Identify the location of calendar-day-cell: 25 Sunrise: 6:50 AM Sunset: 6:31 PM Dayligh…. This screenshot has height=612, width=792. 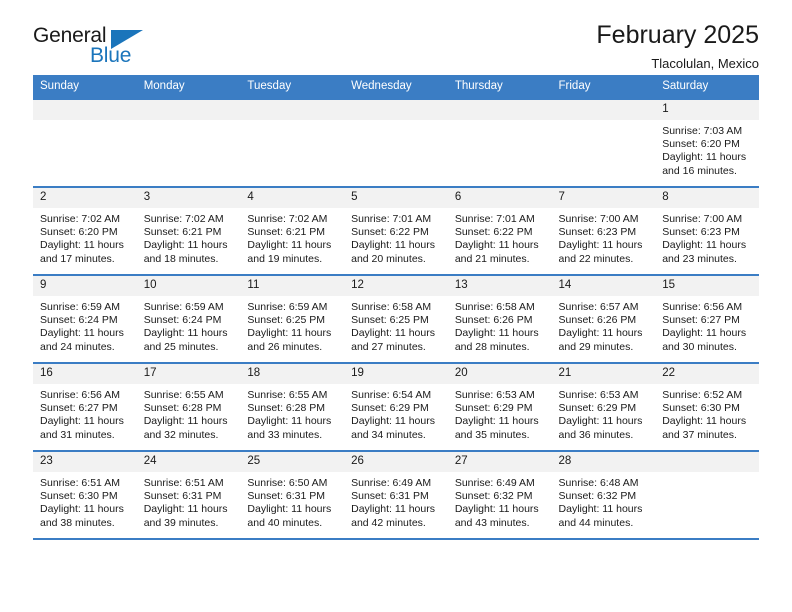
(292, 495).